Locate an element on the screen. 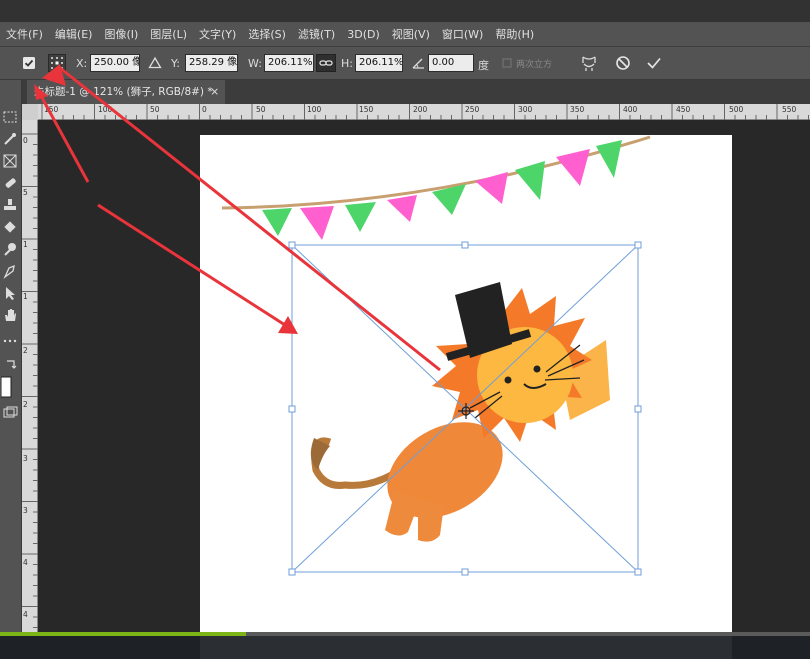 The image size is (810, 659). w-label: W: is located at coordinates (255, 63).